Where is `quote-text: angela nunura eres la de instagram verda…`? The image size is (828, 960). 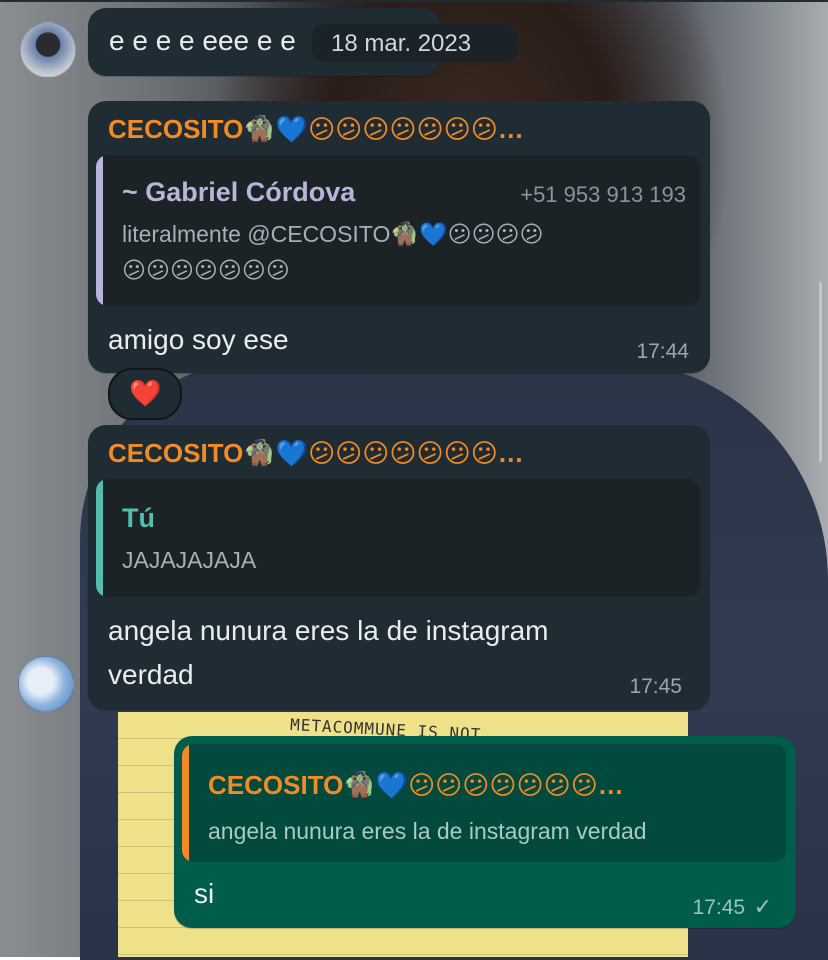 quote-text: angela nunura eres la de instagram verda… is located at coordinates (427, 831).